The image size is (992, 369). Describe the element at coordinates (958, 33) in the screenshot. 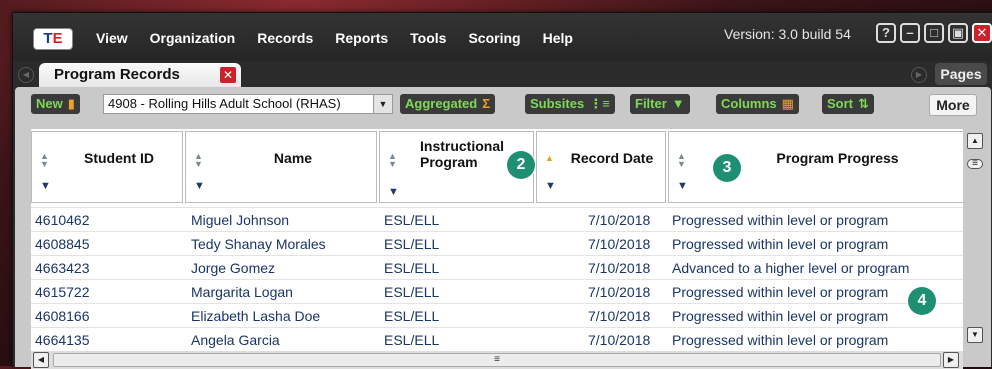

I see `restore-button: ▣` at that location.